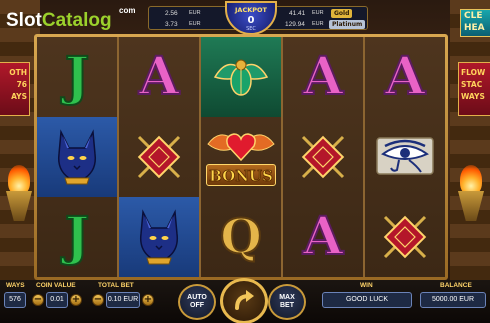 The height and width of the screenshot is (323, 490). I want to click on reel-1-cell-3: J, so click(77, 237).